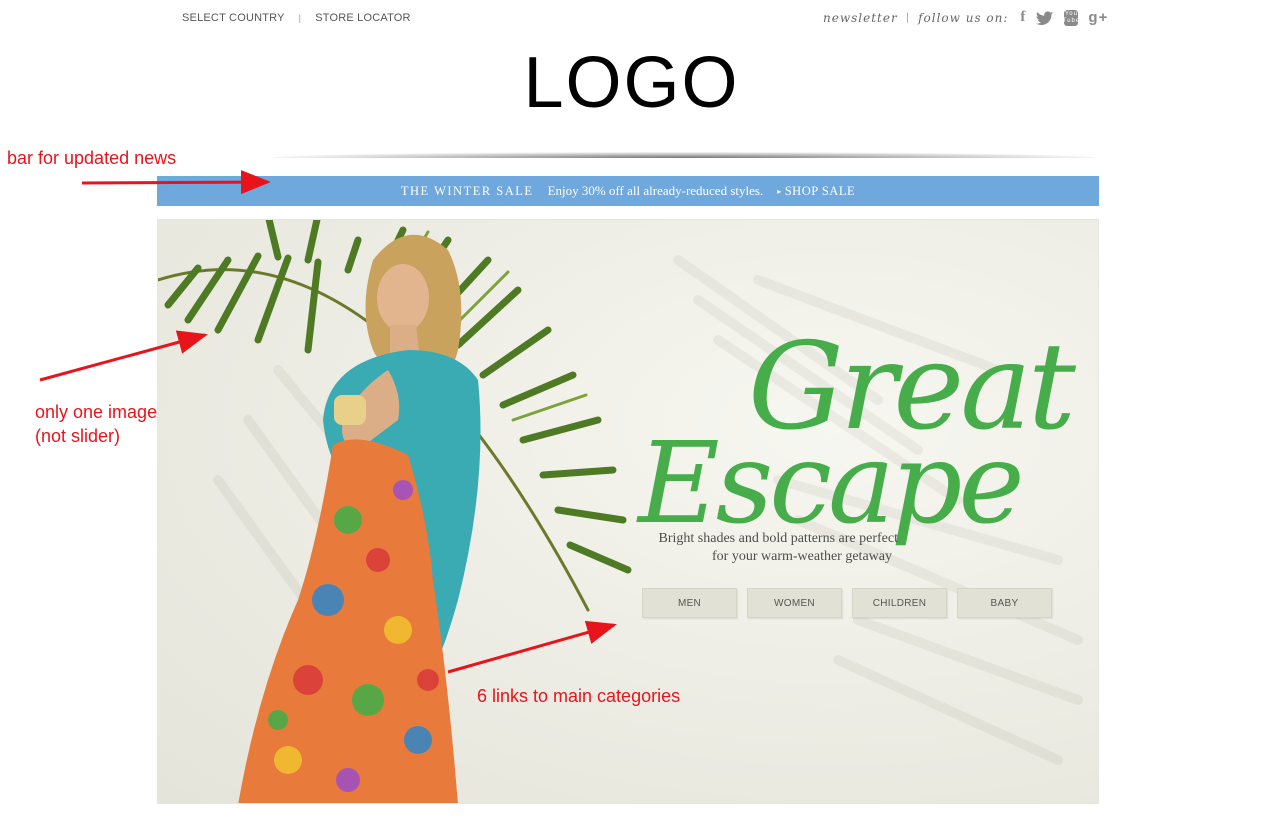  I want to click on follow-us-label: follow us on:, so click(963, 17).